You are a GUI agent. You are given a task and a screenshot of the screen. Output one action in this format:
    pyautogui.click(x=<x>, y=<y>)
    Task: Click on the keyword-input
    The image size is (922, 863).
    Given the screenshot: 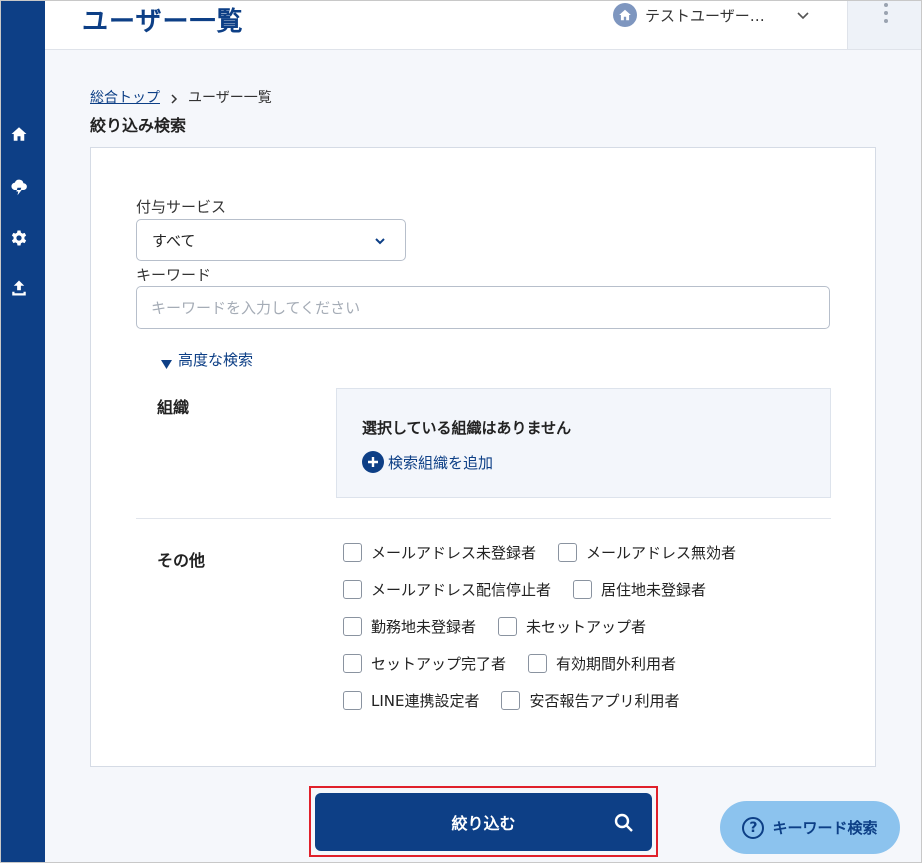 What is the action you would take?
    pyautogui.click(x=483, y=307)
    